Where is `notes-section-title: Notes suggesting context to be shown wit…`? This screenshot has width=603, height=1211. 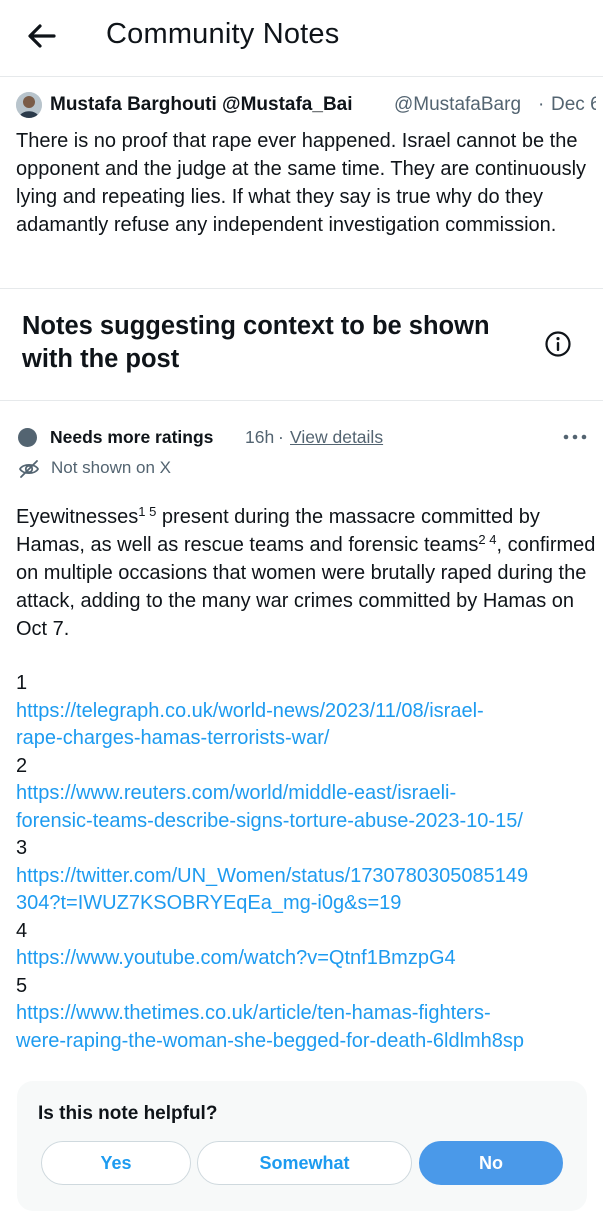 notes-section-title: Notes suggesting context to be shown wit… is located at coordinates (256, 342).